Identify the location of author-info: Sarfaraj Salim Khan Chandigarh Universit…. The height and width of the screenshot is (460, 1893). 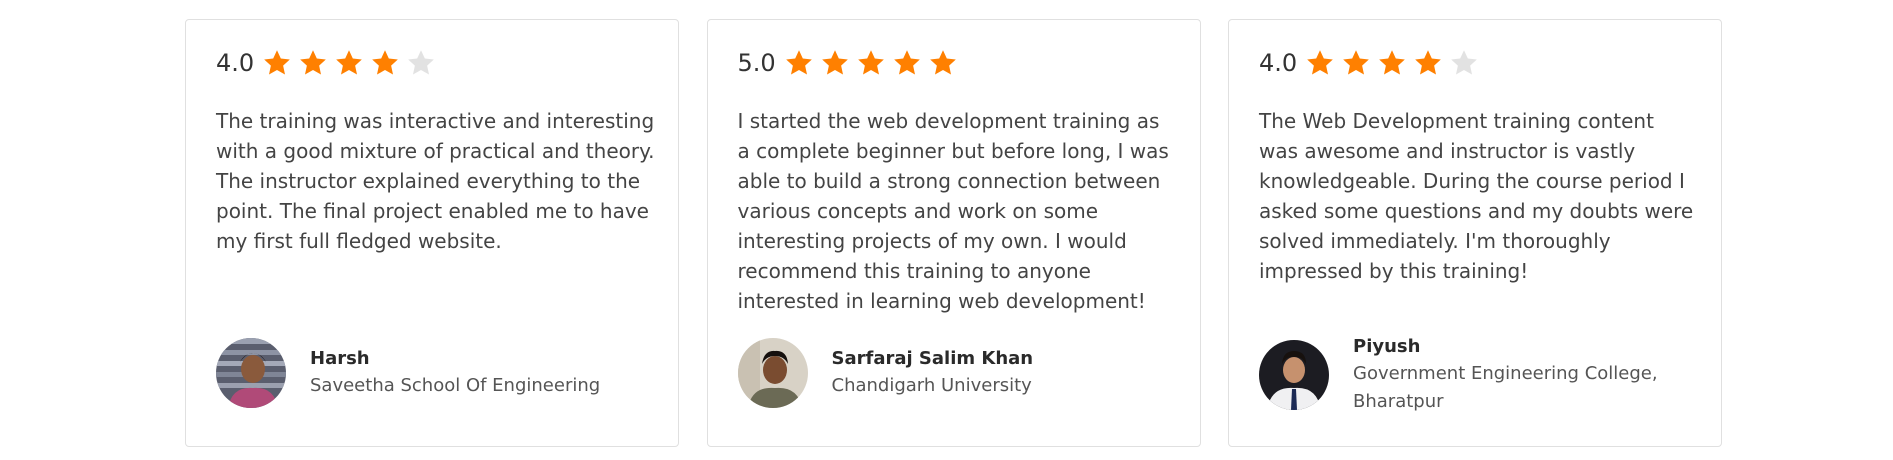
(987, 373).